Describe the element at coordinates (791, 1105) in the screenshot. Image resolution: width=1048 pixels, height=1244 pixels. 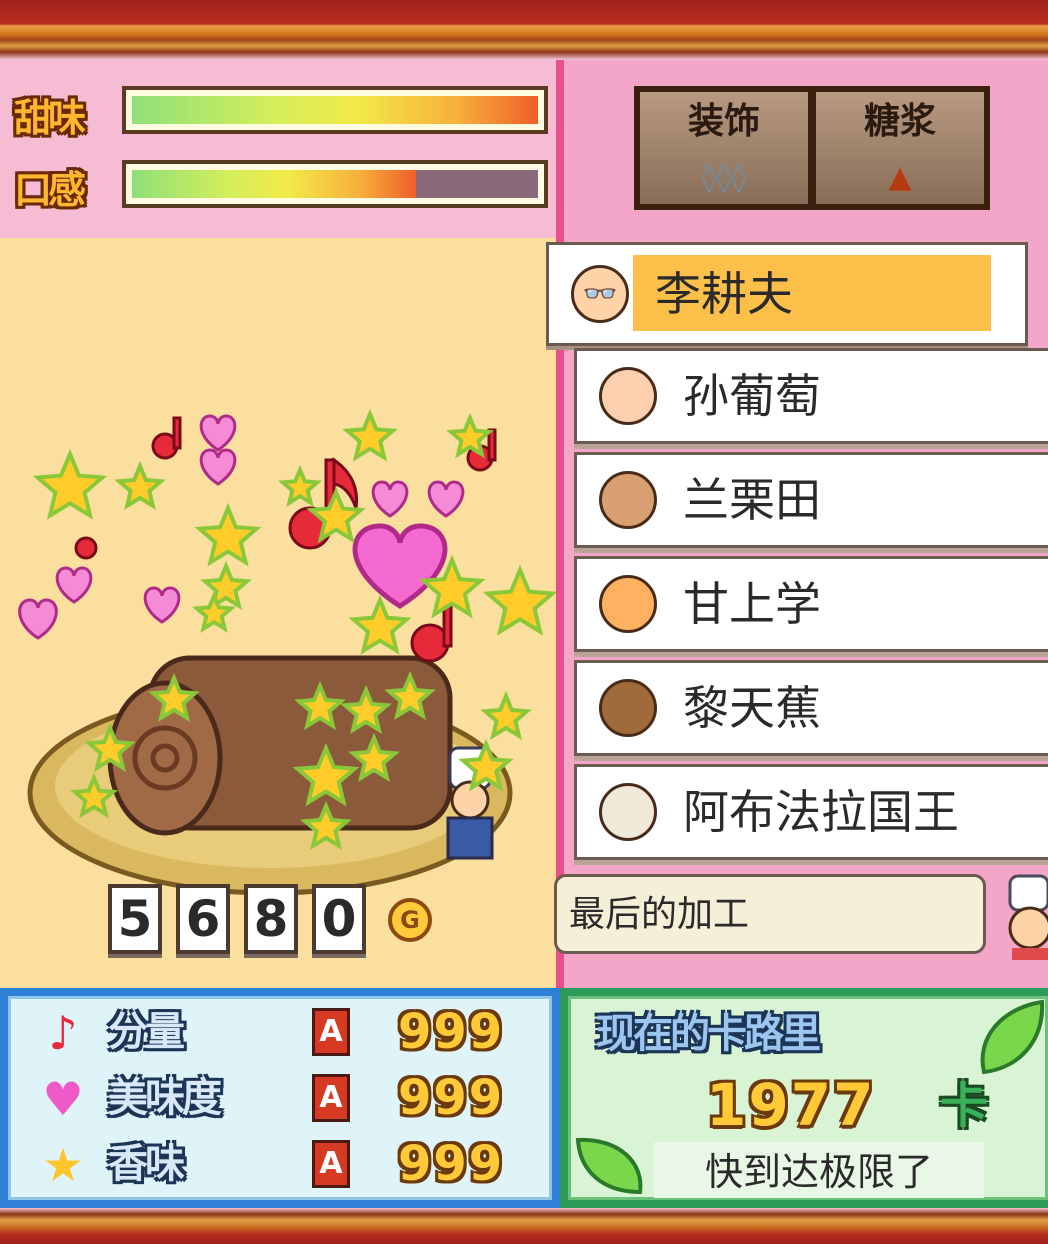
I see `calorie-value: 1977` at that location.